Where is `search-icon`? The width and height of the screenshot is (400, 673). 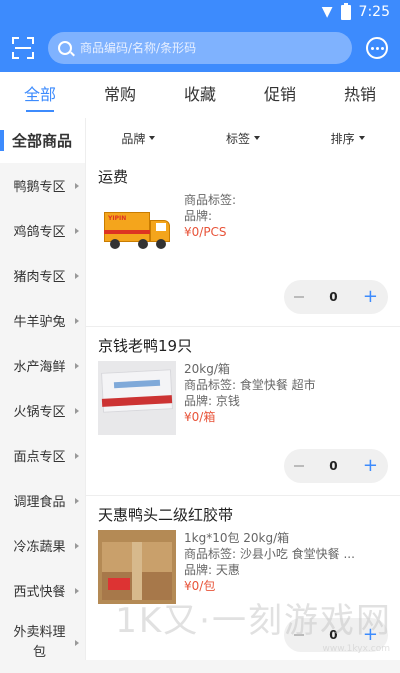 search-icon is located at coordinates (65, 48).